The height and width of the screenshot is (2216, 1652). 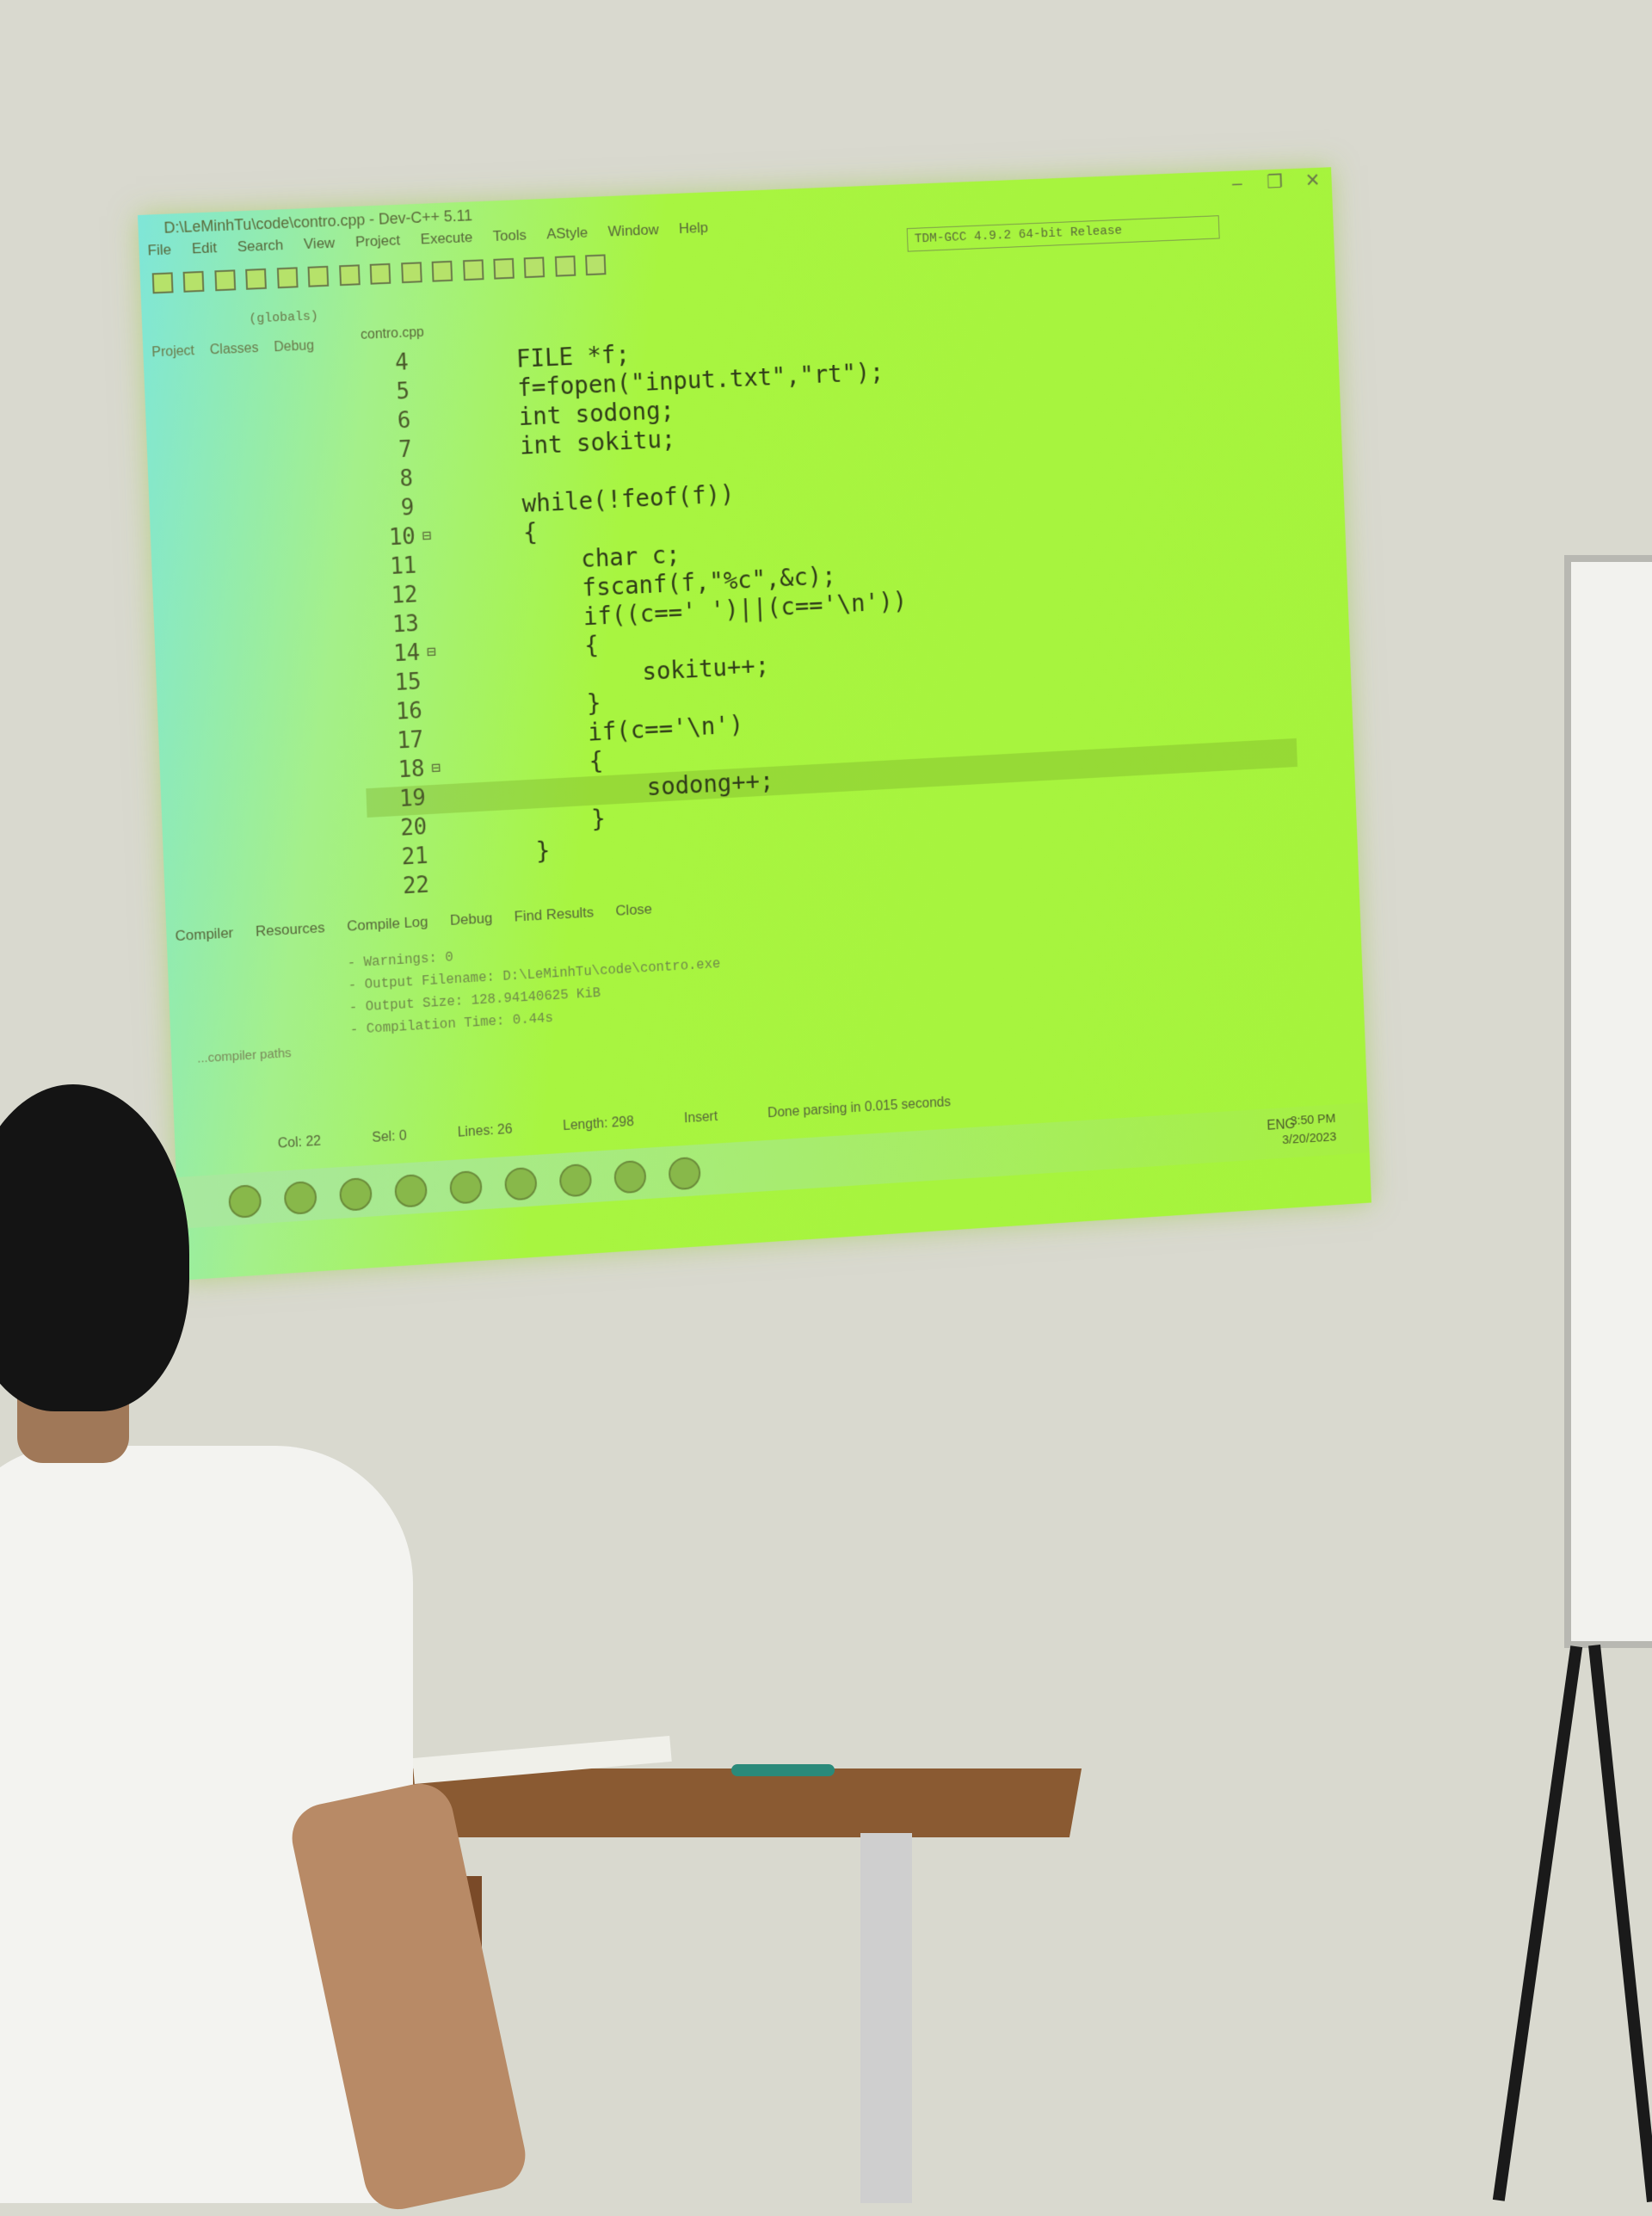 I want to click on compile-run-icon, so click(x=535, y=268).